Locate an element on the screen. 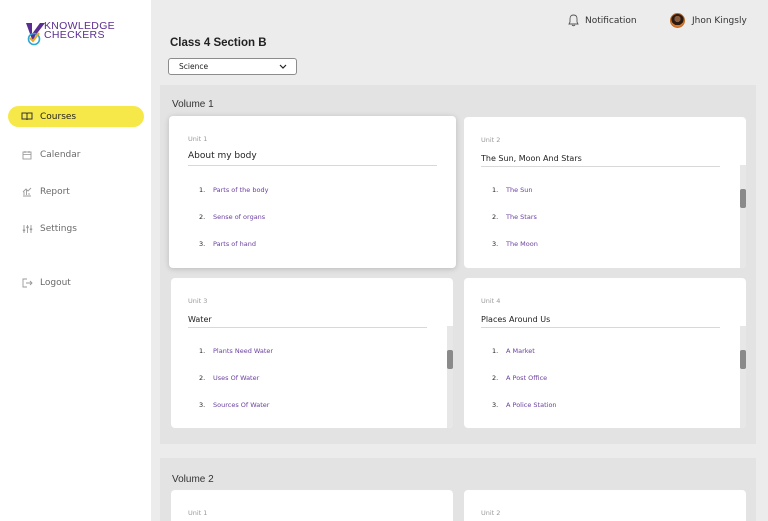  topic-label: Sense of organs is located at coordinates (239, 217).